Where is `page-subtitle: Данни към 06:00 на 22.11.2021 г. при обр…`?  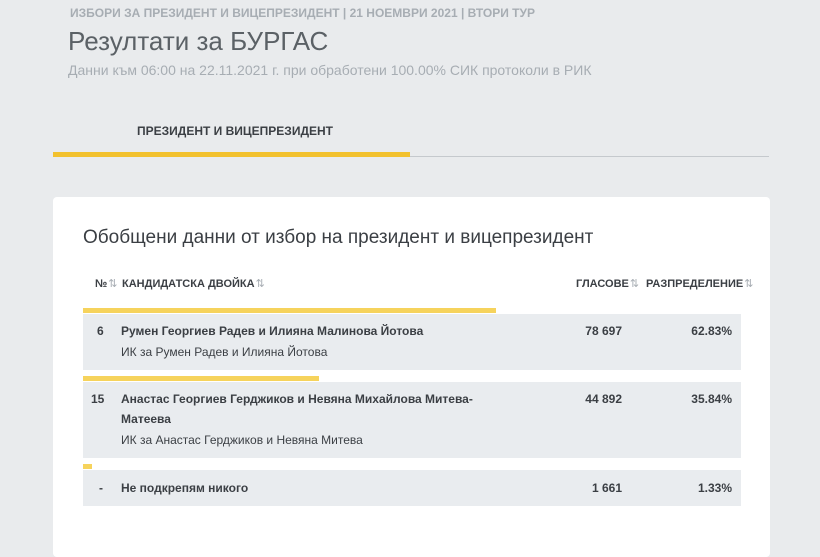 page-subtitle: Данни към 06:00 на 22.11.2021 г. при обр… is located at coordinates (330, 70).